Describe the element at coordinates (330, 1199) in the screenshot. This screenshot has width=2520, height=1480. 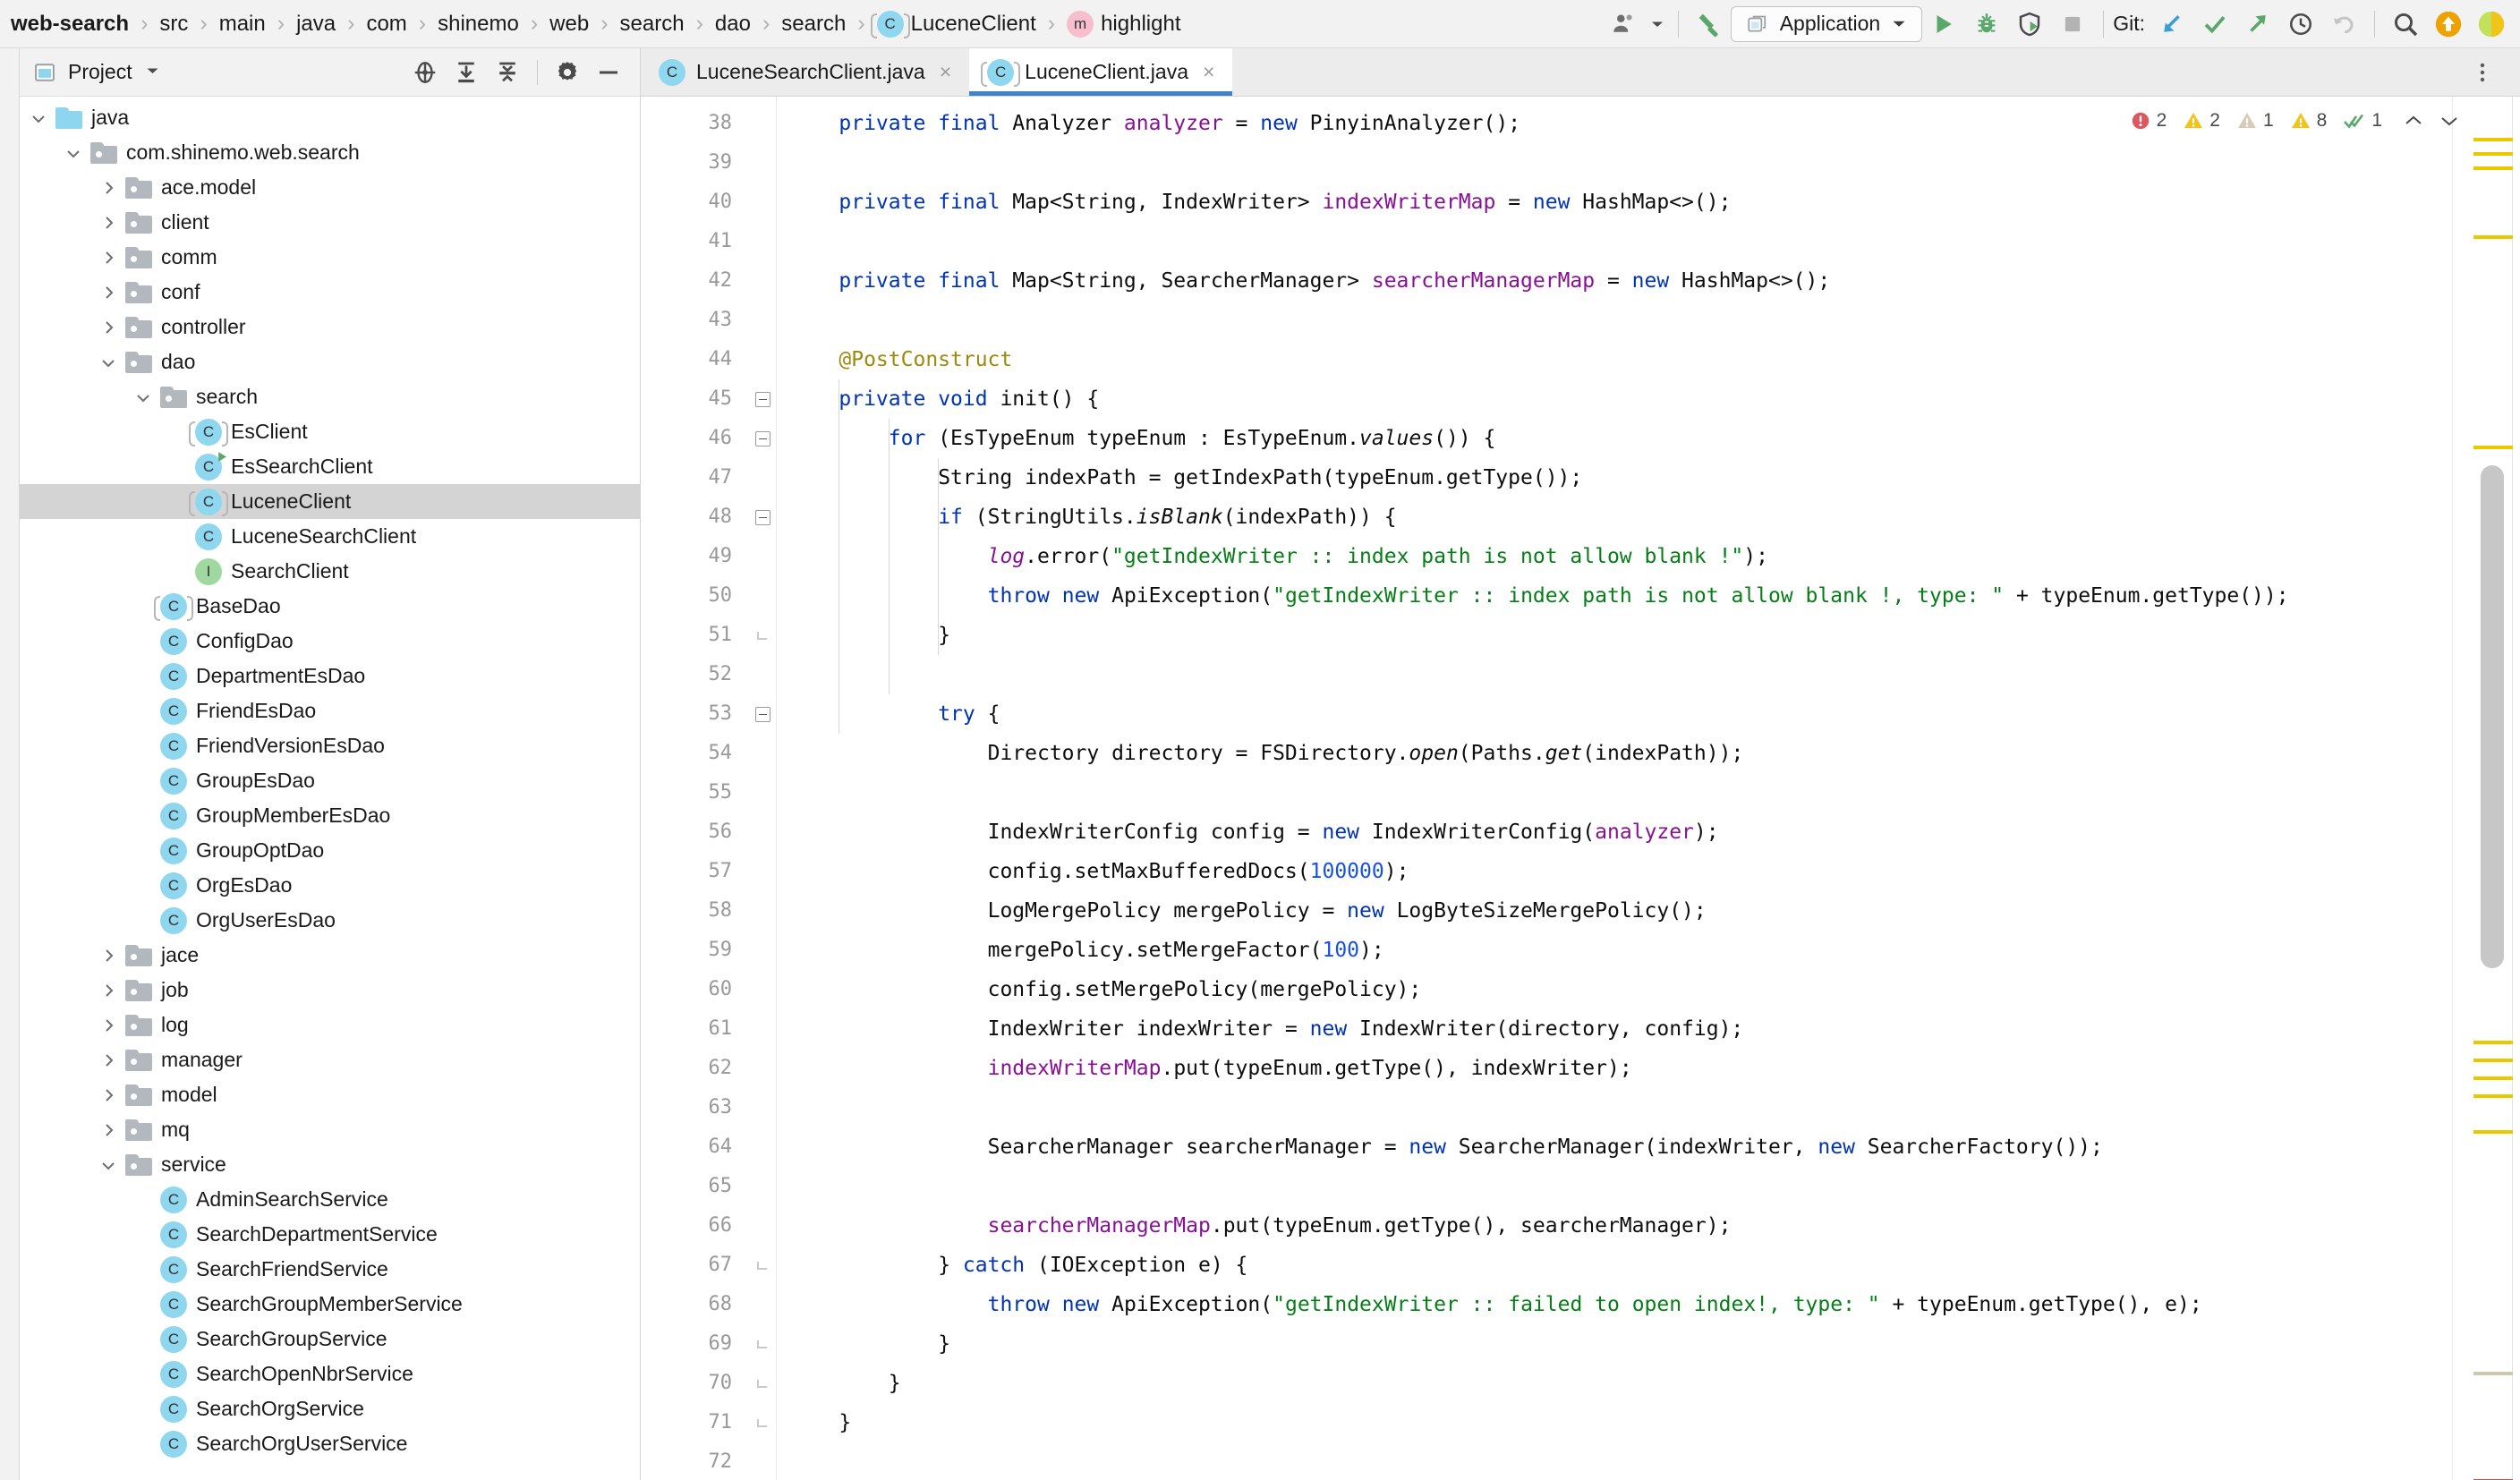
I see `tree-item-adminsearchservice: C AdminSearchService` at that location.